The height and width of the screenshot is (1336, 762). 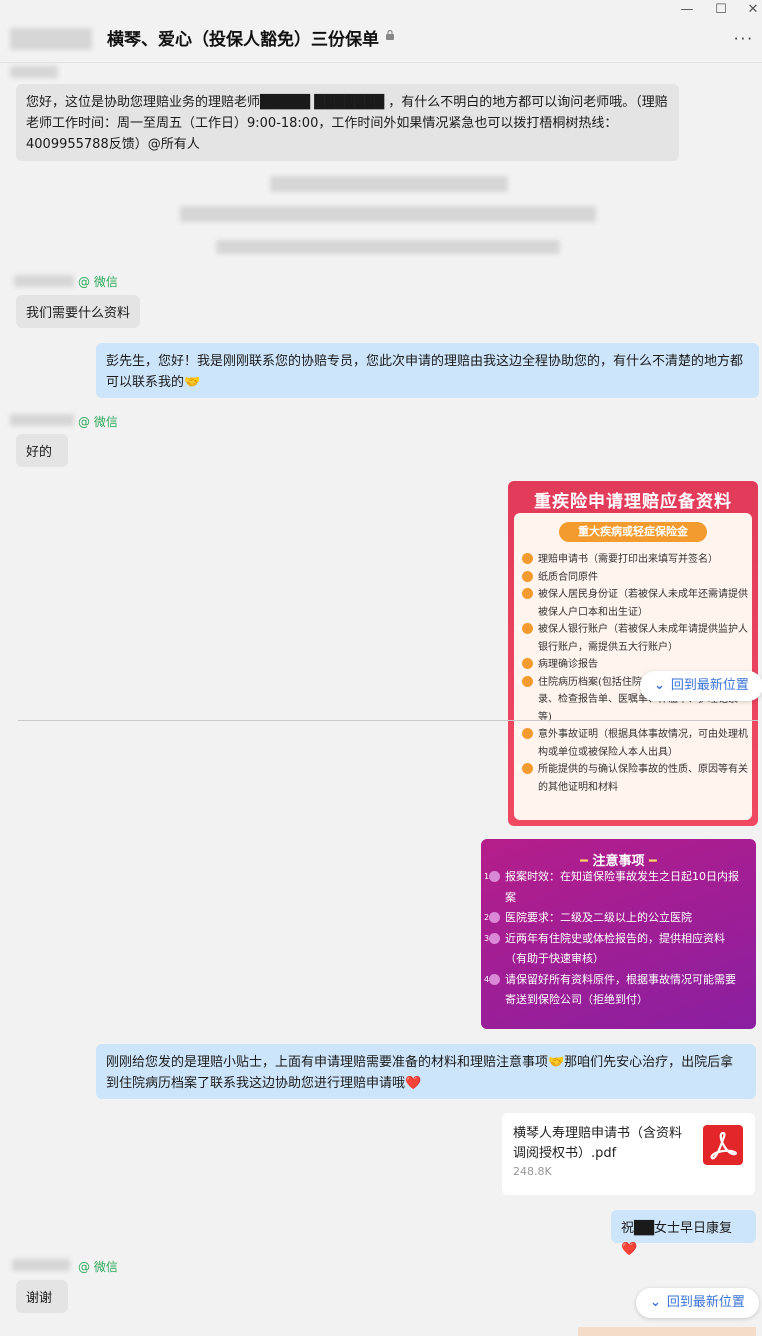 I want to click on file-attachment: 横琴人寿理赔申请书（含资料调阅授权书）.pdf 248.8K, so click(x=628, y=1154).